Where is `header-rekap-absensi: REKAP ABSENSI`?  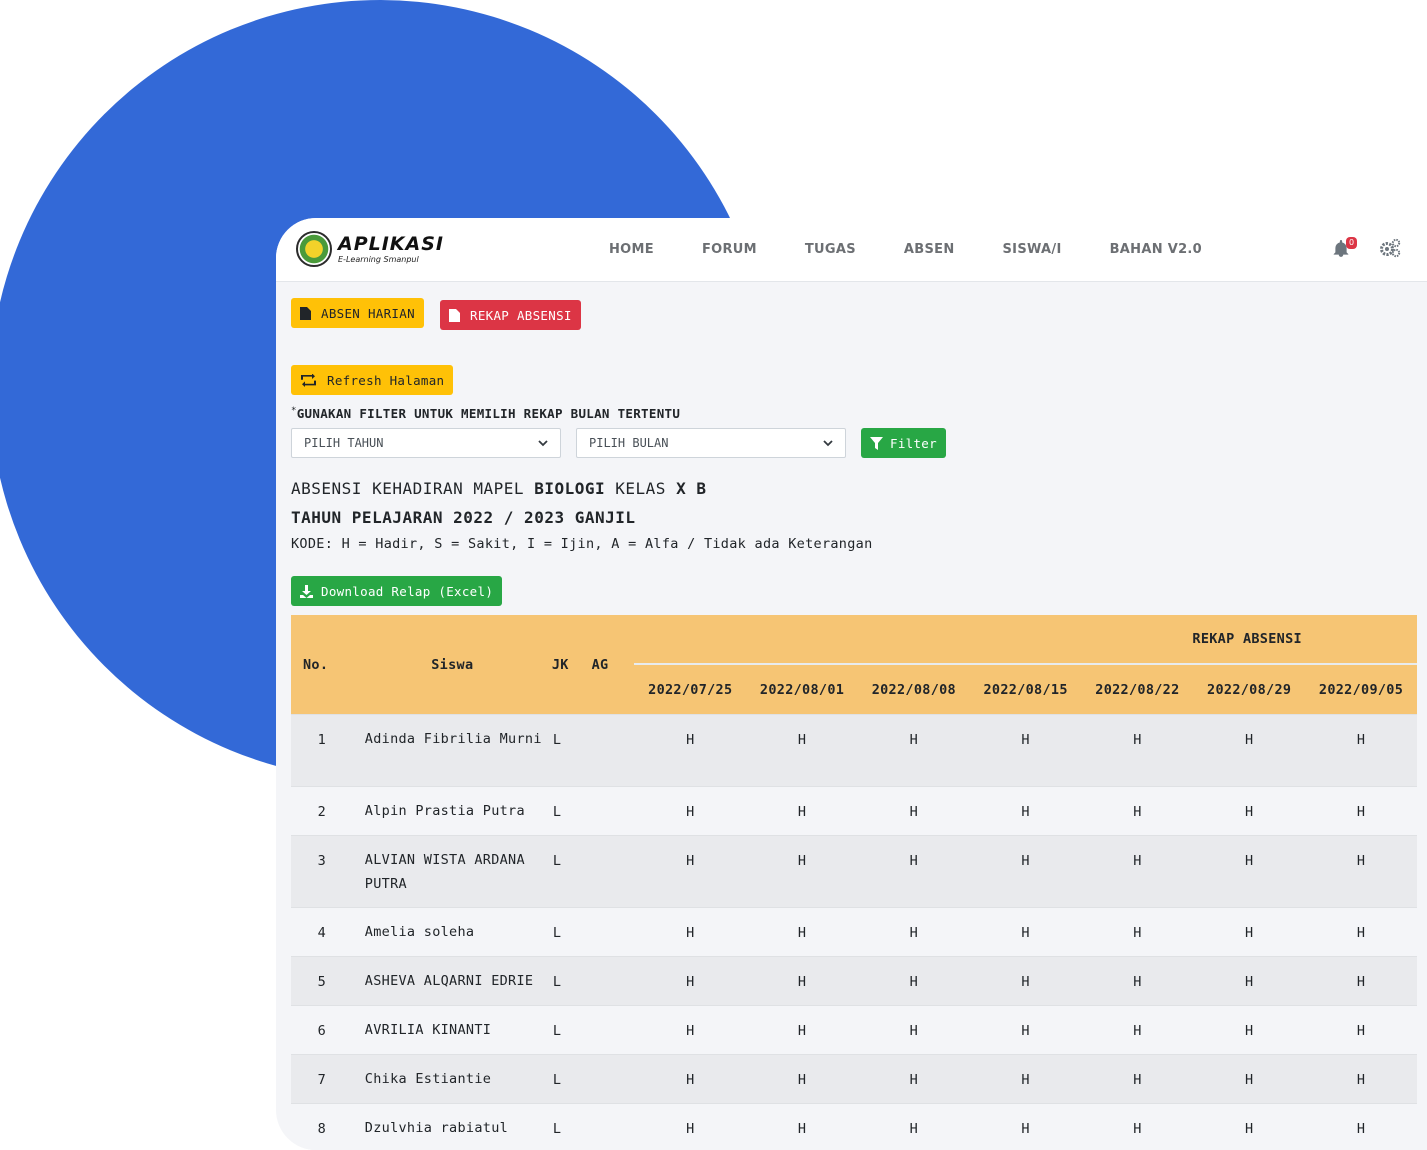 header-rekap-absensi: REKAP ABSENSI is located at coordinates (1025, 640).